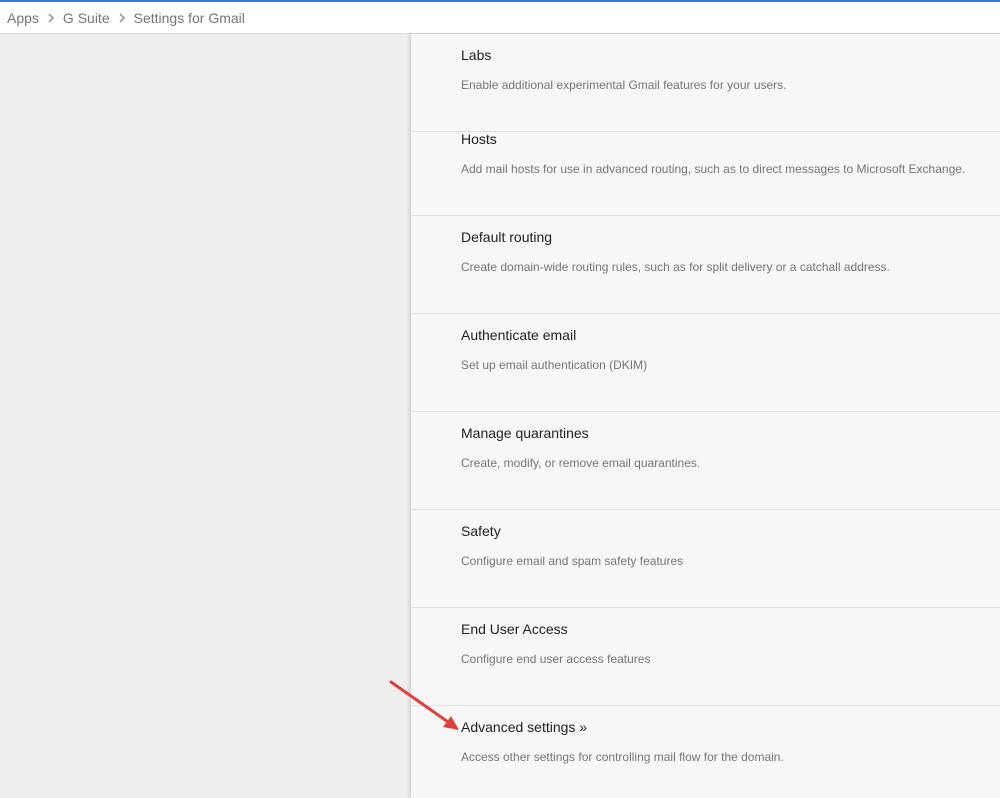 This screenshot has width=1000, height=798. What do you see at coordinates (556, 659) in the screenshot?
I see `setting-description: Configure end user access features` at bounding box center [556, 659].